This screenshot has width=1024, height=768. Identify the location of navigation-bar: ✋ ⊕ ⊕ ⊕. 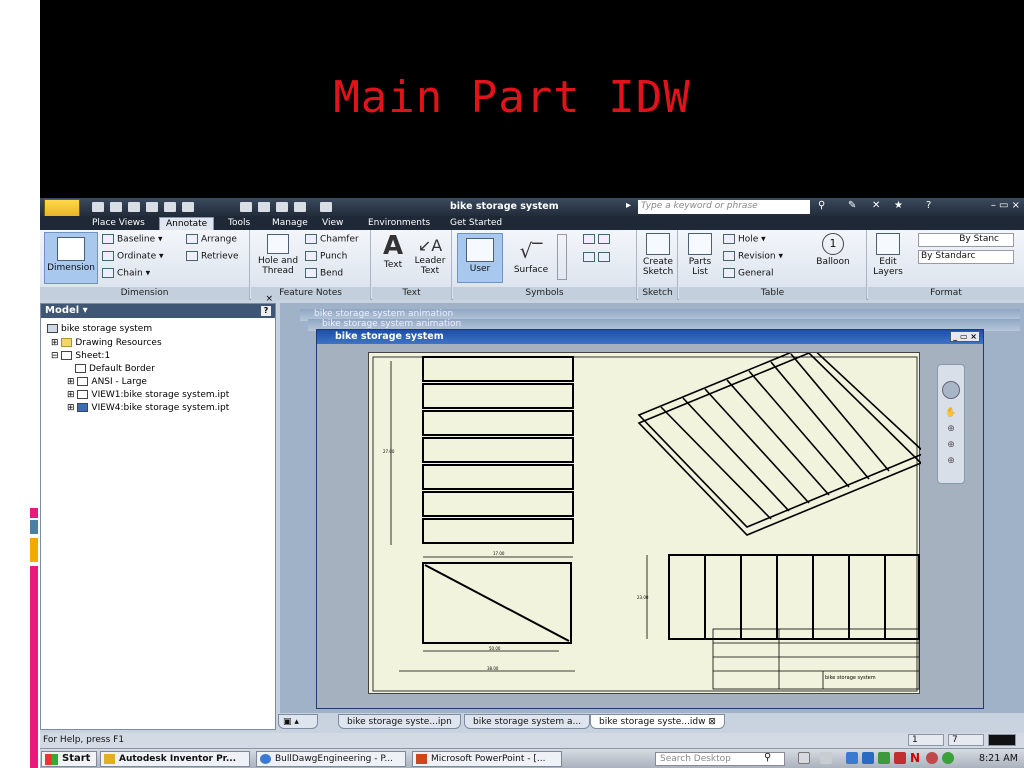
(951, 424).